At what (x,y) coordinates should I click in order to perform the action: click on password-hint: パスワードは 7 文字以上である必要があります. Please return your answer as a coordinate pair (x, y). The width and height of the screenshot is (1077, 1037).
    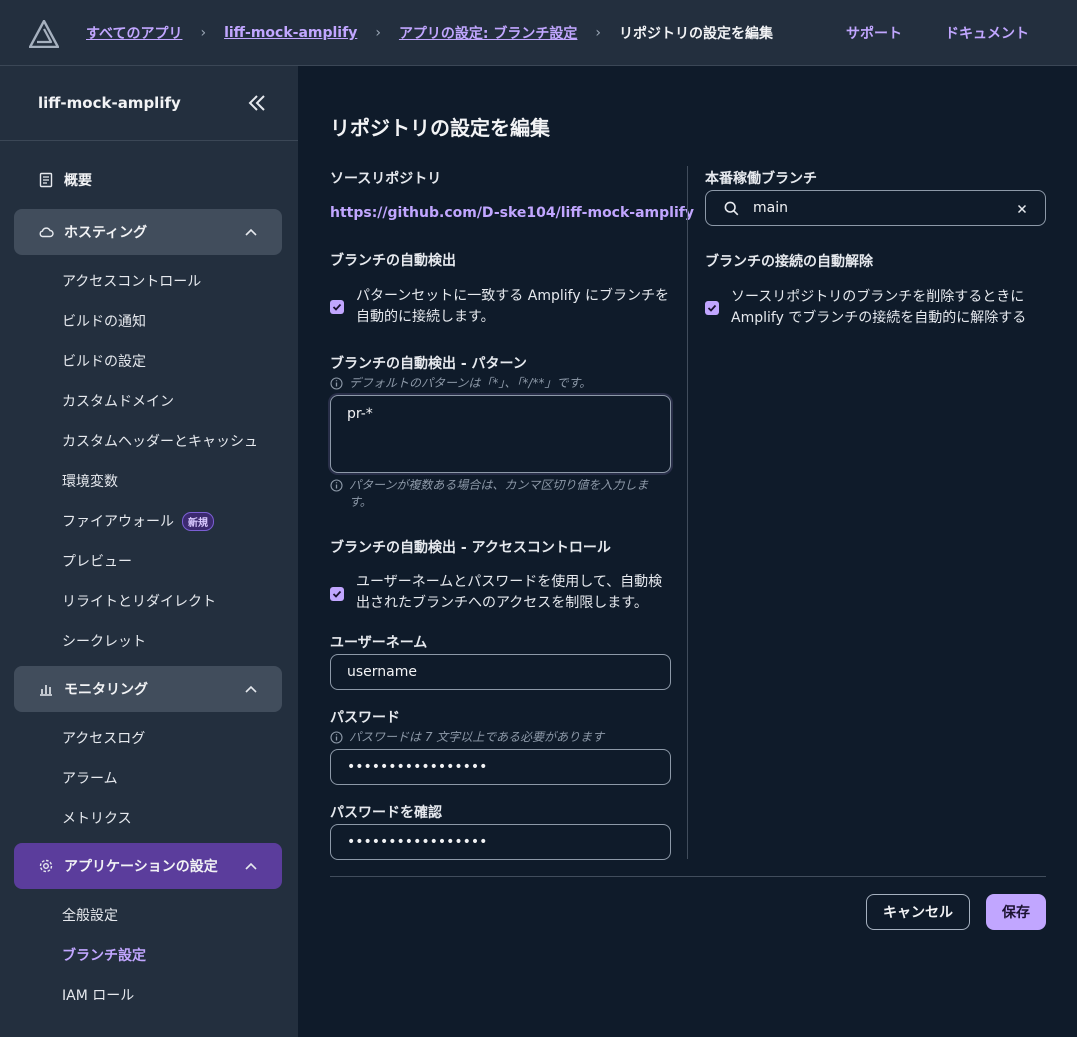
    Looking at the image, I should click on (467, 737).